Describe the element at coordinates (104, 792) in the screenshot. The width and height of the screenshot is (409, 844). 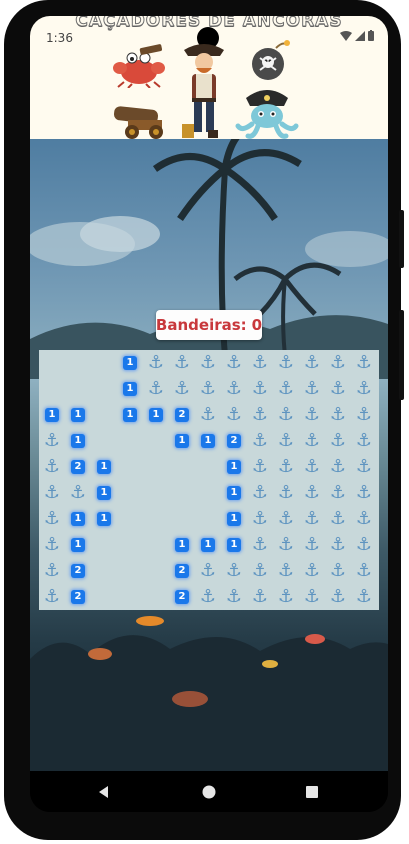
I see `back-icon` at that location.